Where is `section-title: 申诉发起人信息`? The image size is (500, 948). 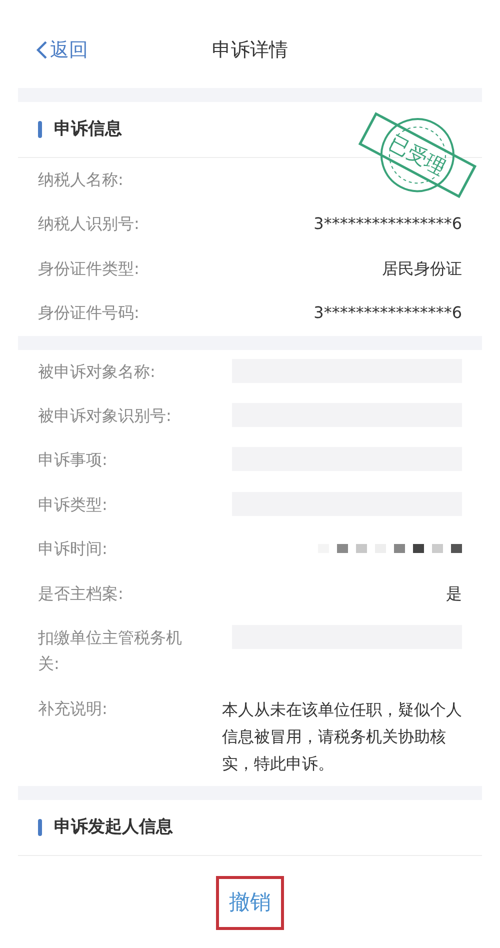 section-title: 申诉发起人信息 is located at coordinates (113, 827).